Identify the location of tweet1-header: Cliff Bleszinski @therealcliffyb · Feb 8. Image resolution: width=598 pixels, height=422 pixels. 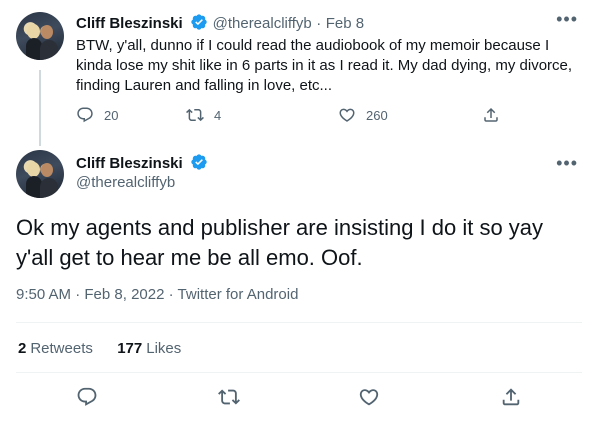
(220, 24).